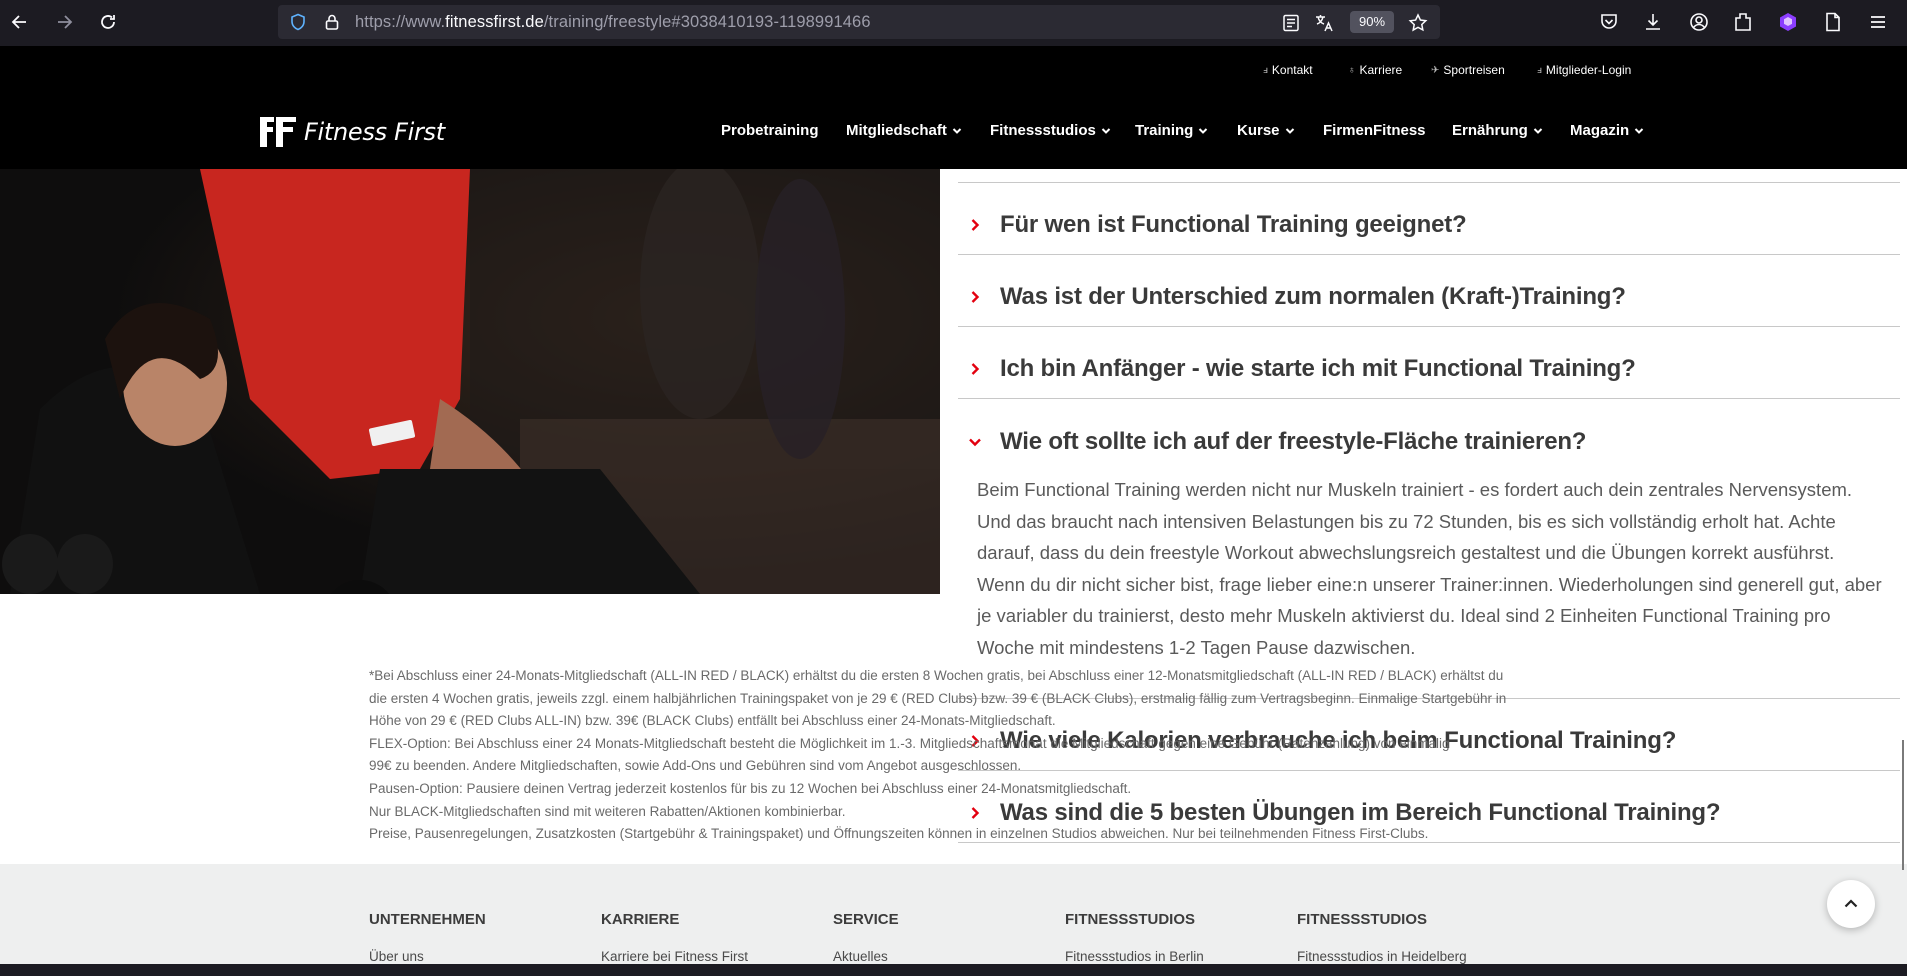 The width and height of the screenshot is (1907, 976). I want to click on footer-heading: UNTERNEHMEN, so click(427, 919).